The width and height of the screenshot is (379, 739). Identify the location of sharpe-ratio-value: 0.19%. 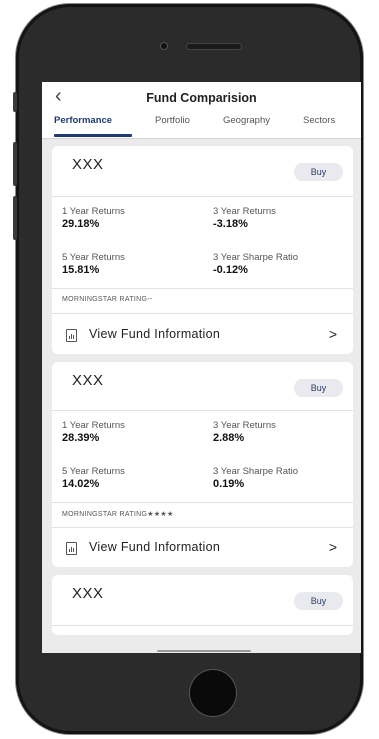
(229, 484).